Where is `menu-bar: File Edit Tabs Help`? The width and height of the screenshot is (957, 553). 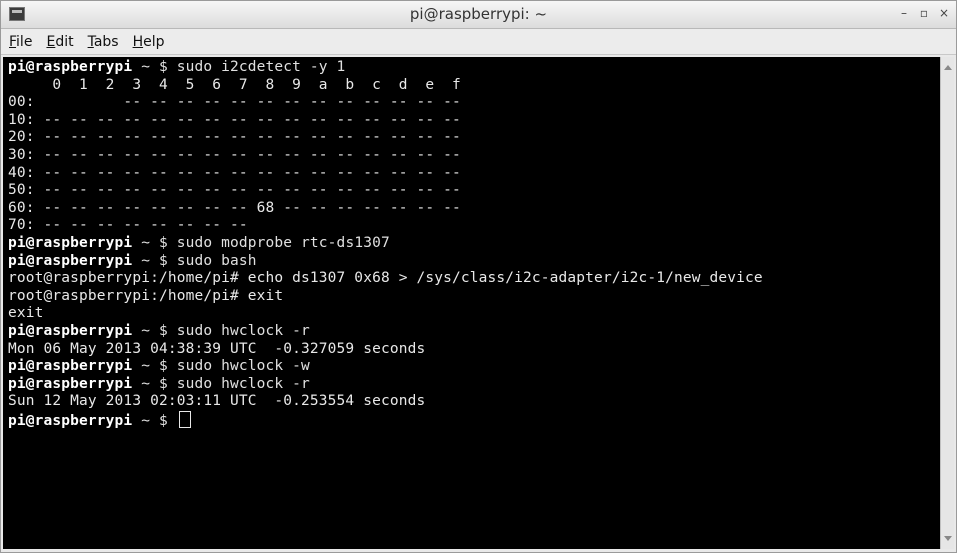 menu-bar: File Edit Tabs Help is located at coordinates (478, 42).